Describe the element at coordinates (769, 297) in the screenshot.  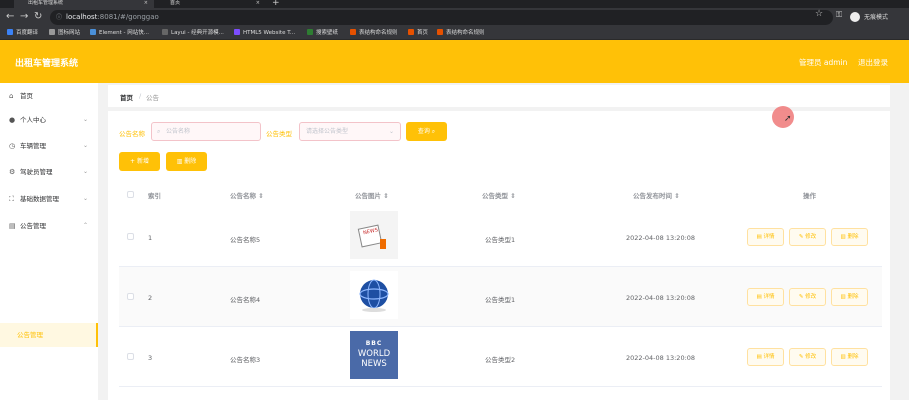
I see `detail-button-label: 详情` at that location.